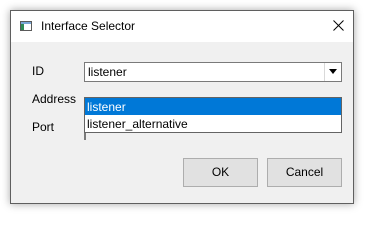 The image size is (374, 240). I want to click on id-combobox-dropdown-button, so click(332, 72).